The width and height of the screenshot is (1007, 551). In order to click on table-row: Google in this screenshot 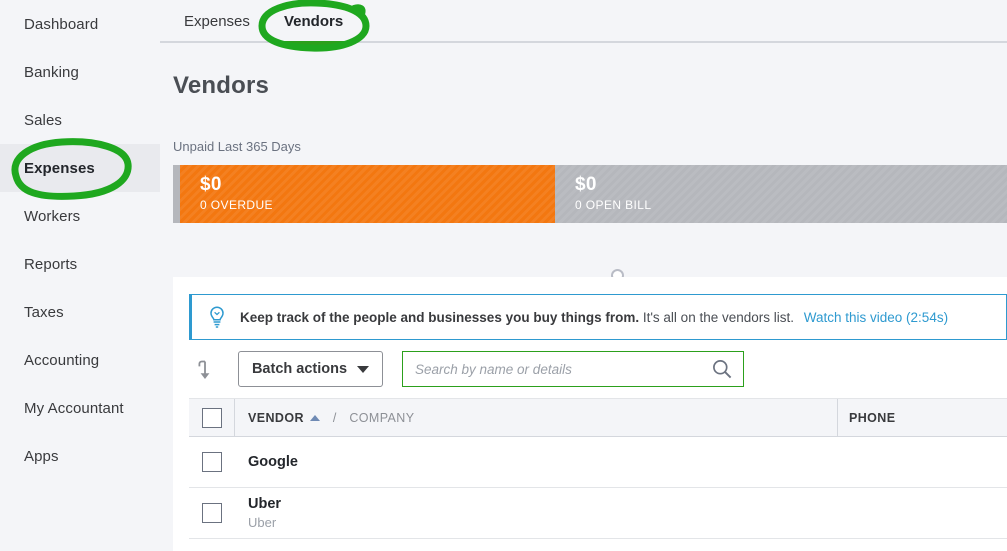, I will do `click(598, 462)`.